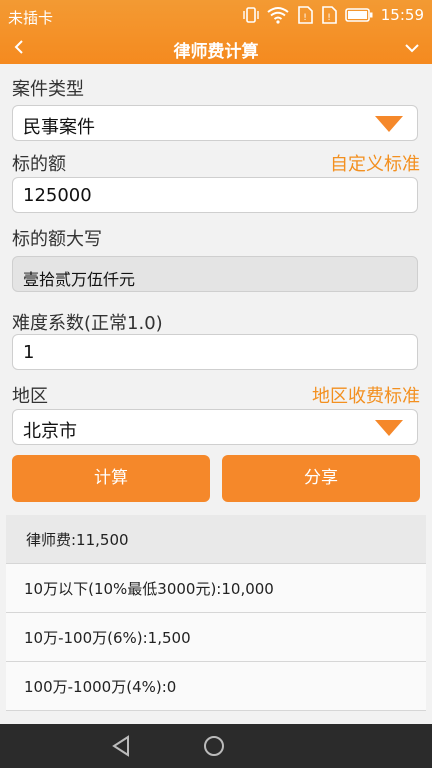 The height and width of the screenshot is (768, 432). I want to click on chevron-down-icon, so click(412, 48).